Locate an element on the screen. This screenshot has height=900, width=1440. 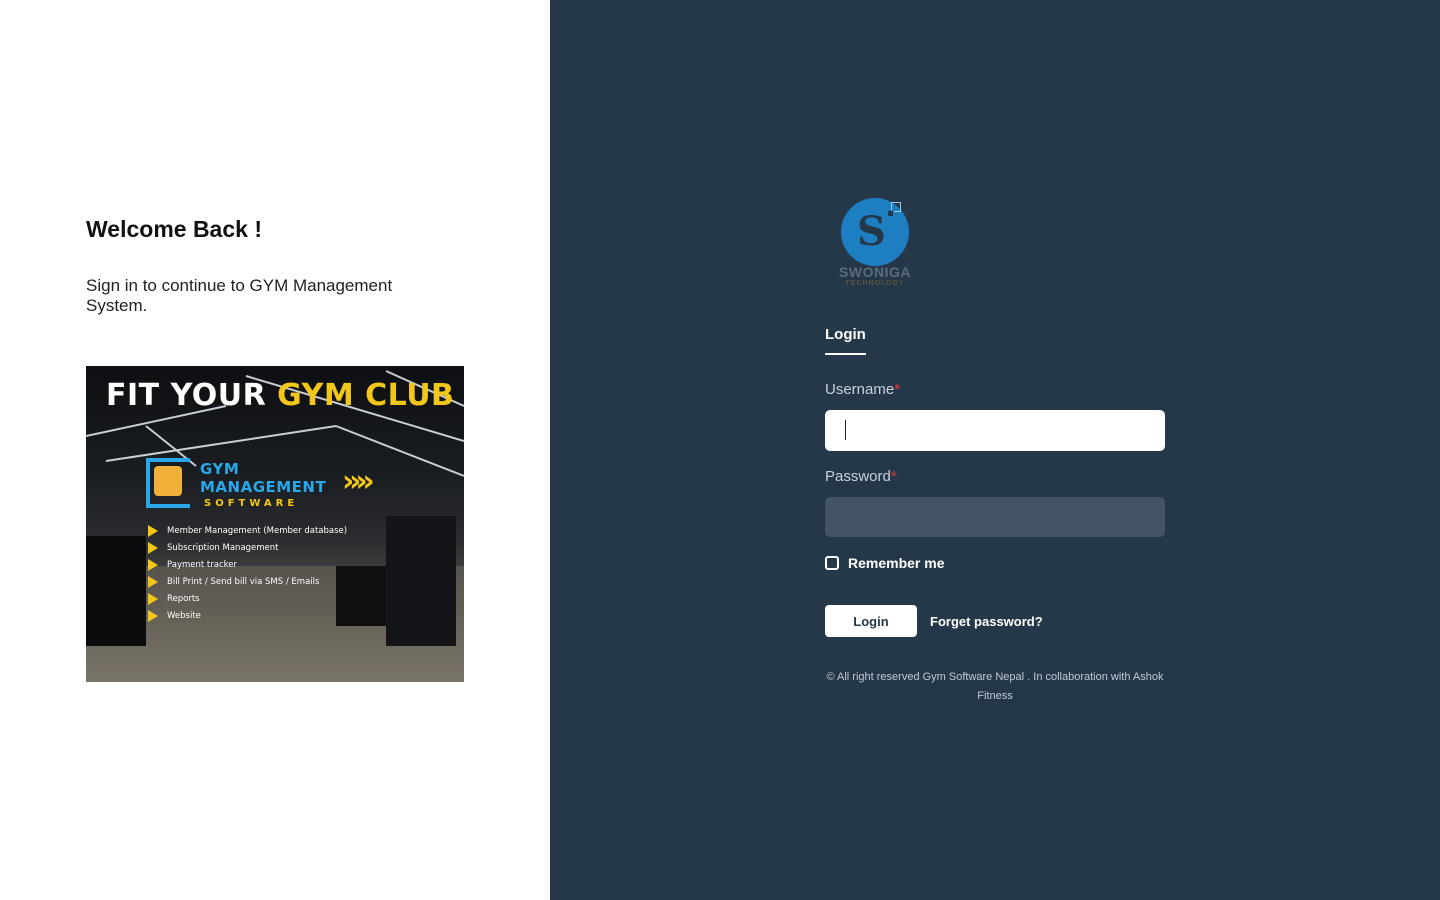
tab-login: Login is located at coordinates (845, 340).